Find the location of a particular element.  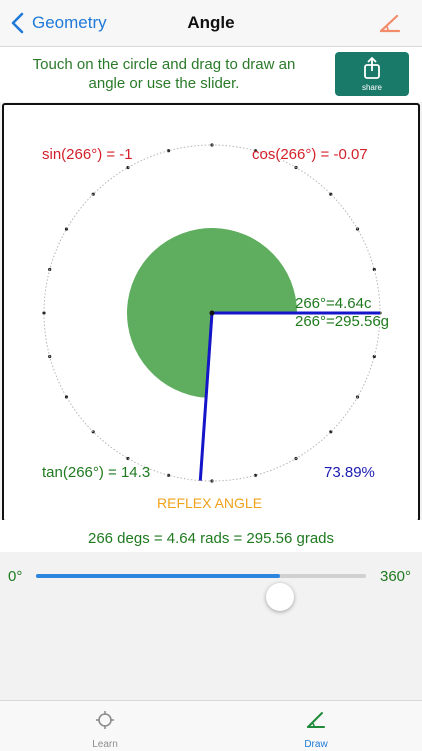

slider-max-label: 360° is located at coordinates (396, 576).